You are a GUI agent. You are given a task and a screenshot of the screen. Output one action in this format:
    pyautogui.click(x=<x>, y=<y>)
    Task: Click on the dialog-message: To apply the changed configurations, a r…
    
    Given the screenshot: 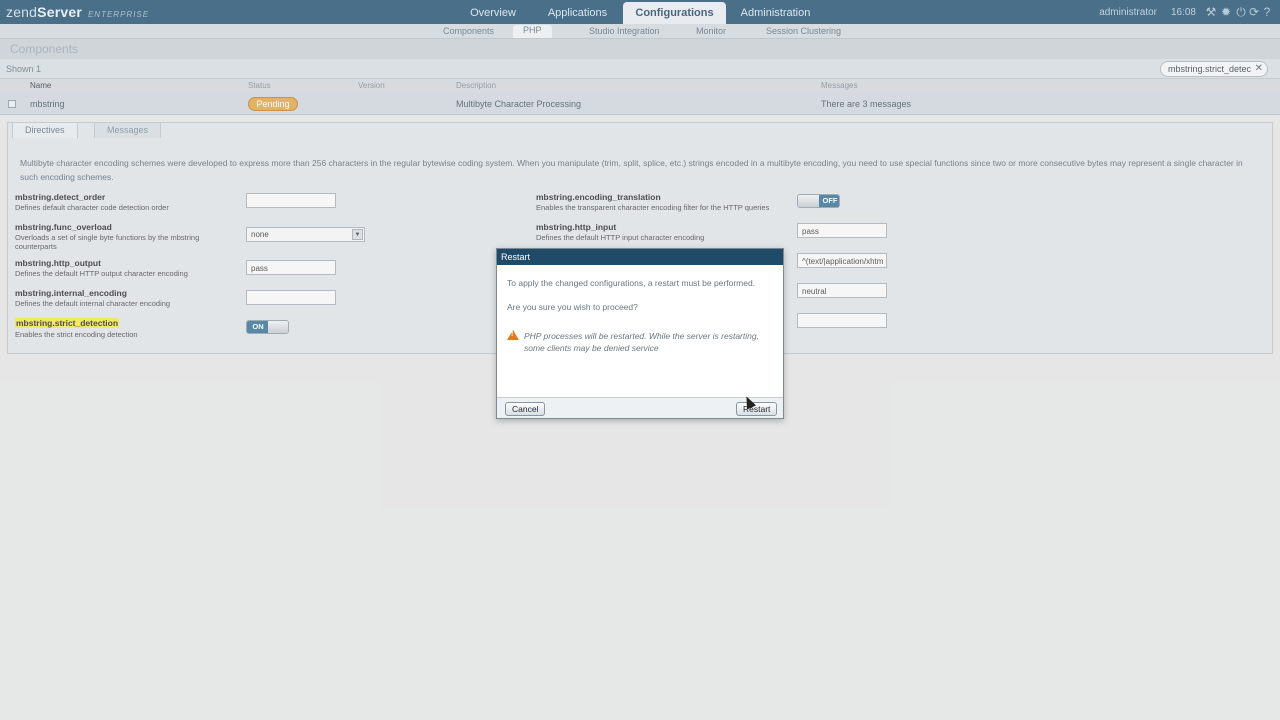 What is the action you would take?
    pyautogui.click(x=631, y=283)
    